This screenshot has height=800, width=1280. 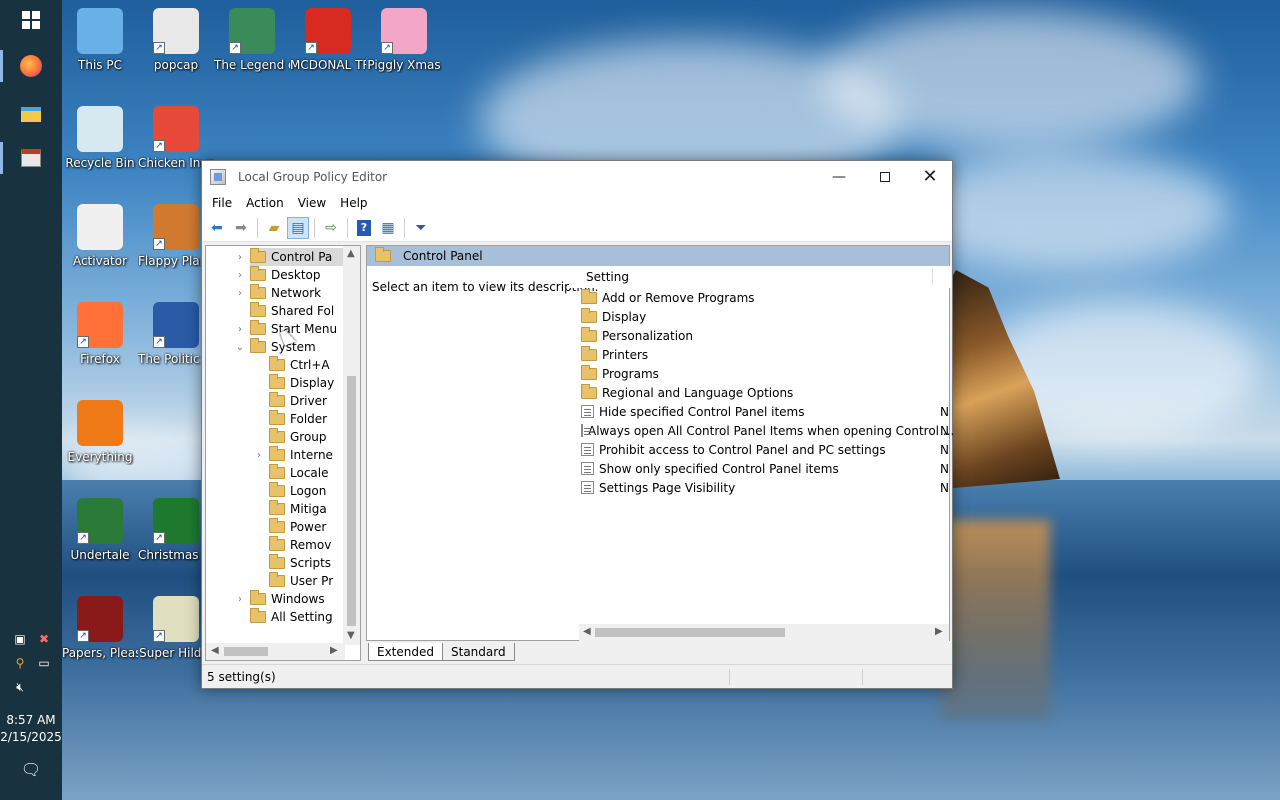 What do you see at coordinates (292, 311) in the screenshot?
I see `tree-item: Shared Fol` at bounding box center [292, 311].